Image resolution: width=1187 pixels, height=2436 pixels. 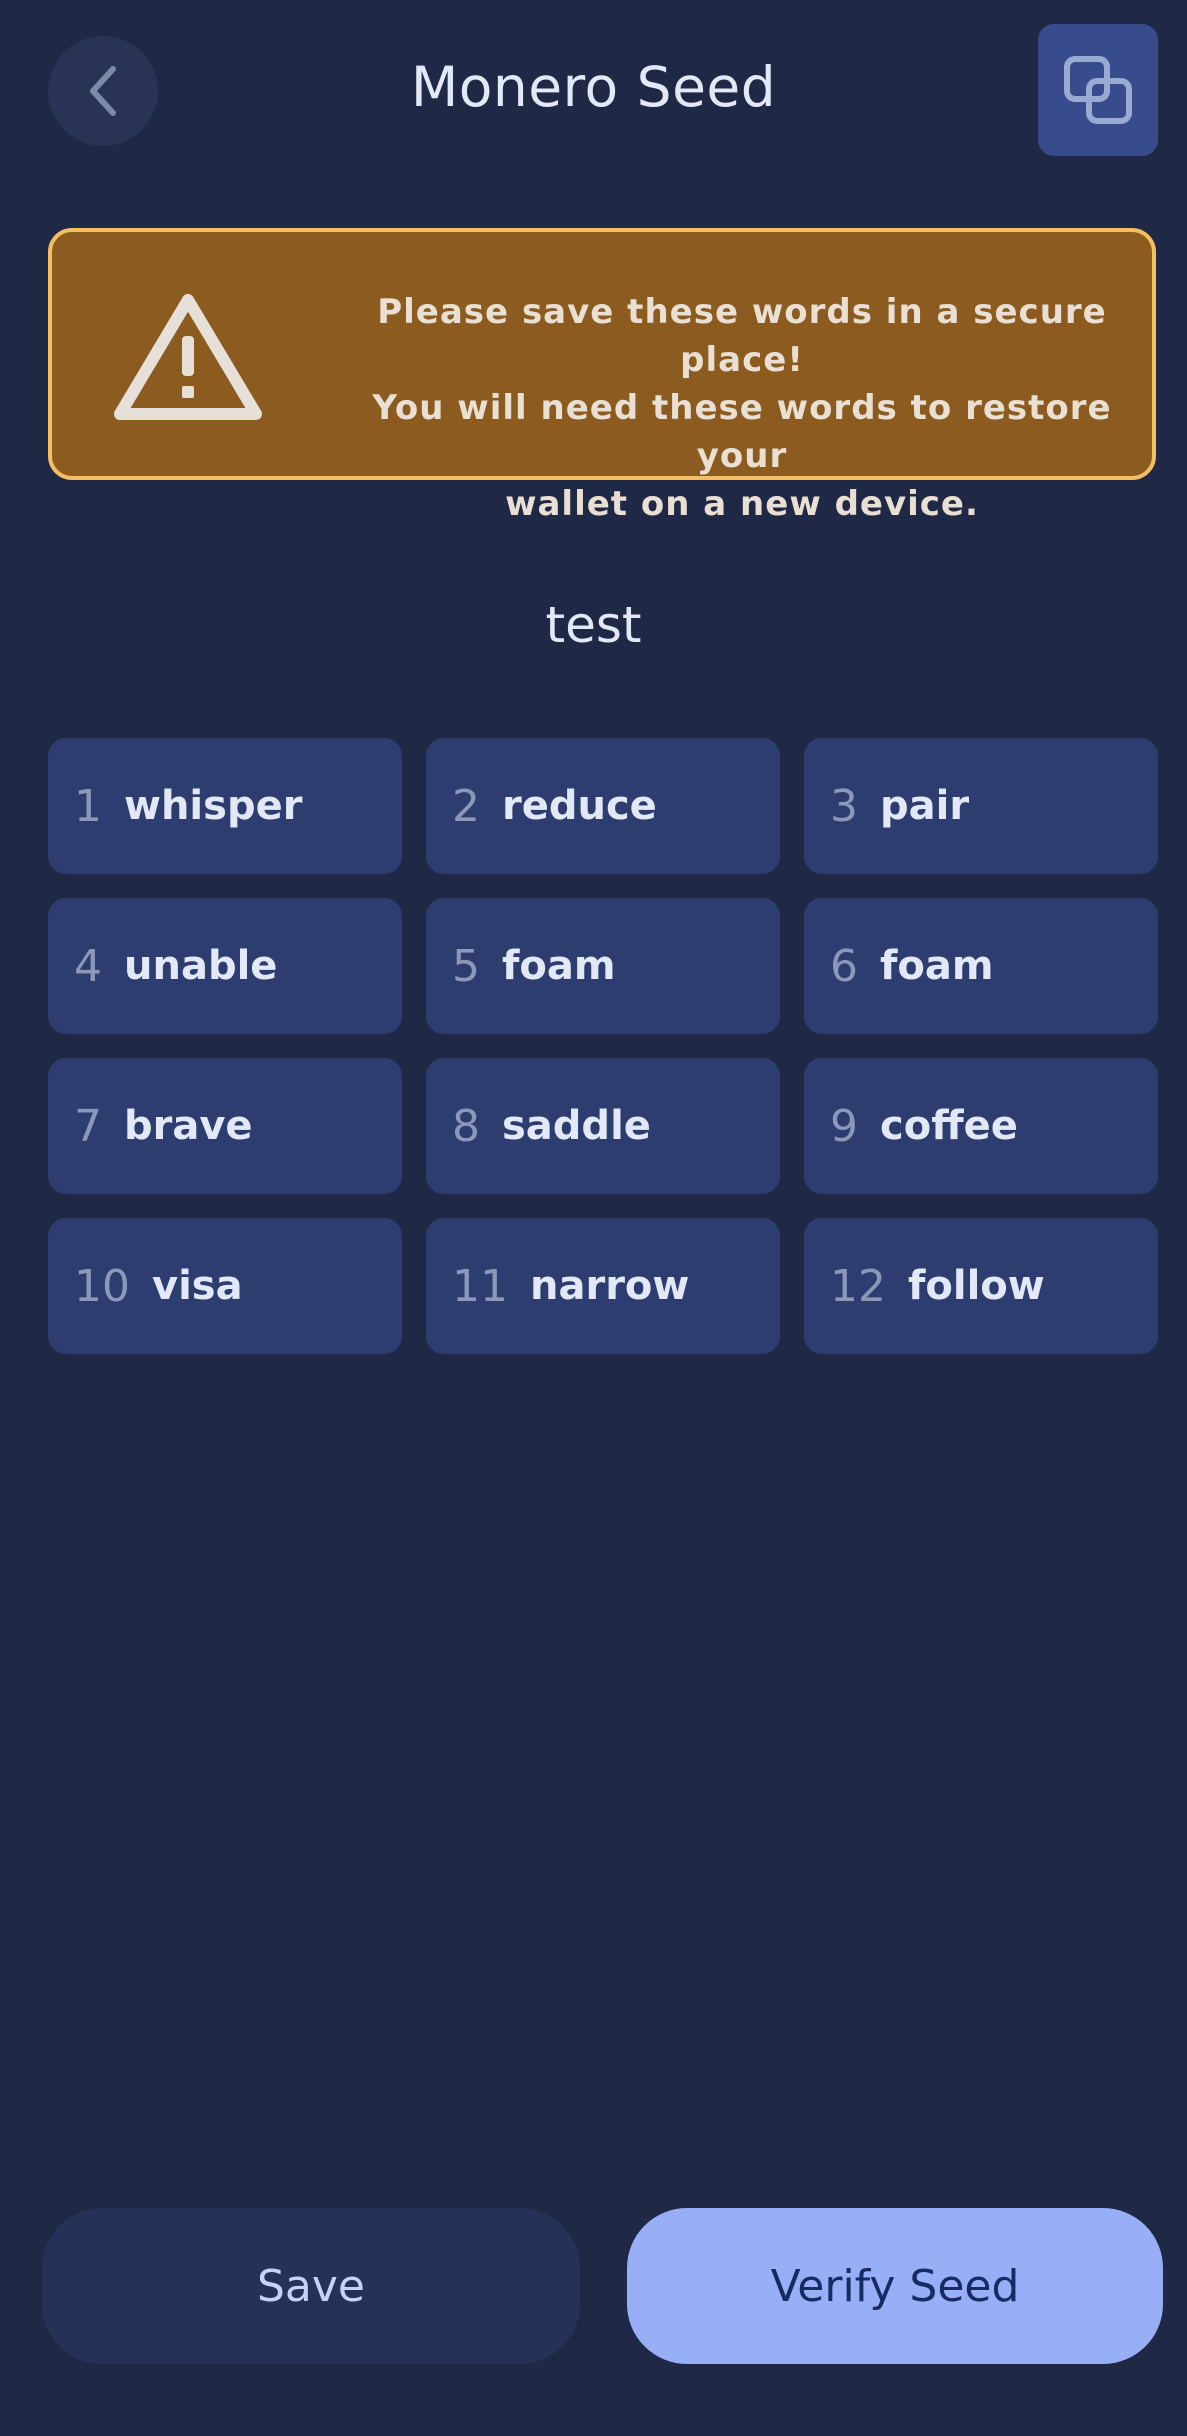 I want to click on seed-word-card: 10 visa, so click(x=225, y=1286).